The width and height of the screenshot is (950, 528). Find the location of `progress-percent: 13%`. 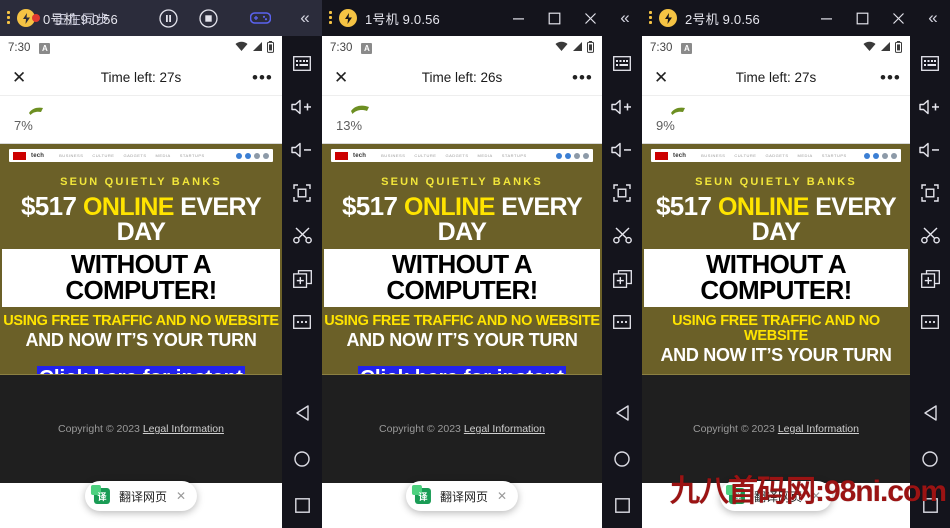

progress-percent: 13% is located at coordinates (349, 125).